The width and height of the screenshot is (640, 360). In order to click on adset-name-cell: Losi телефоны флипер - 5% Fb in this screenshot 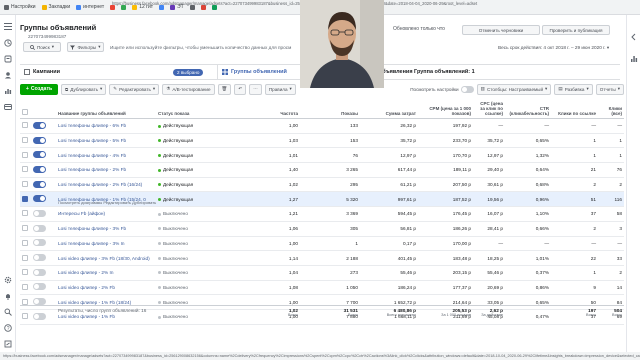, I will do `click(106, 140)`.